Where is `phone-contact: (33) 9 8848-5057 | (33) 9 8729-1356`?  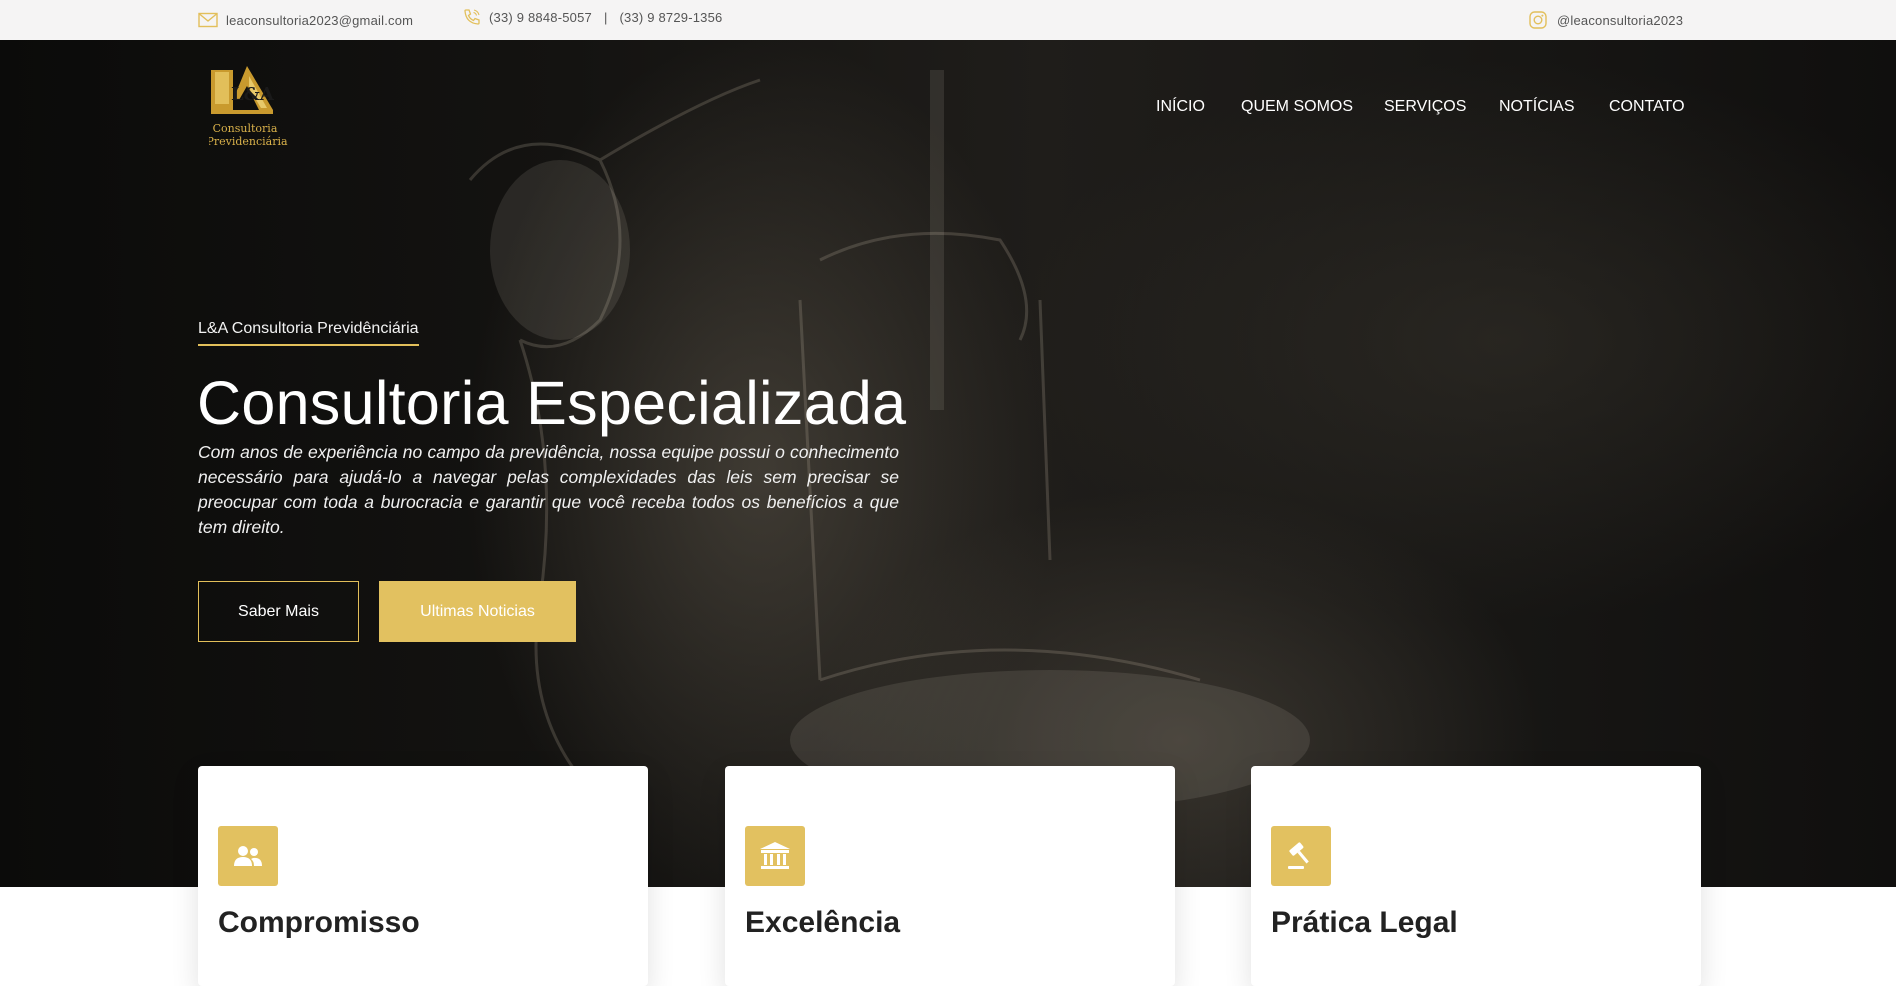 phone-contact: (33) 9 8848-5057 | (33) 9 8729-1356 is located at coordinates (592, 18).